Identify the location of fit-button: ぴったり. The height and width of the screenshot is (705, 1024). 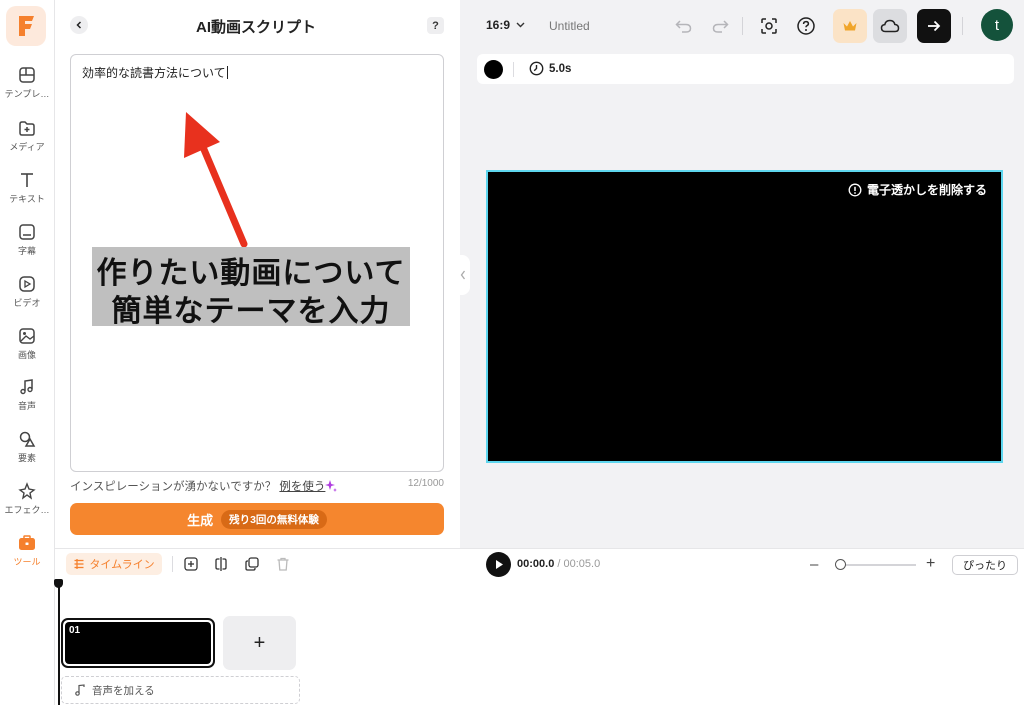
(985, 565).